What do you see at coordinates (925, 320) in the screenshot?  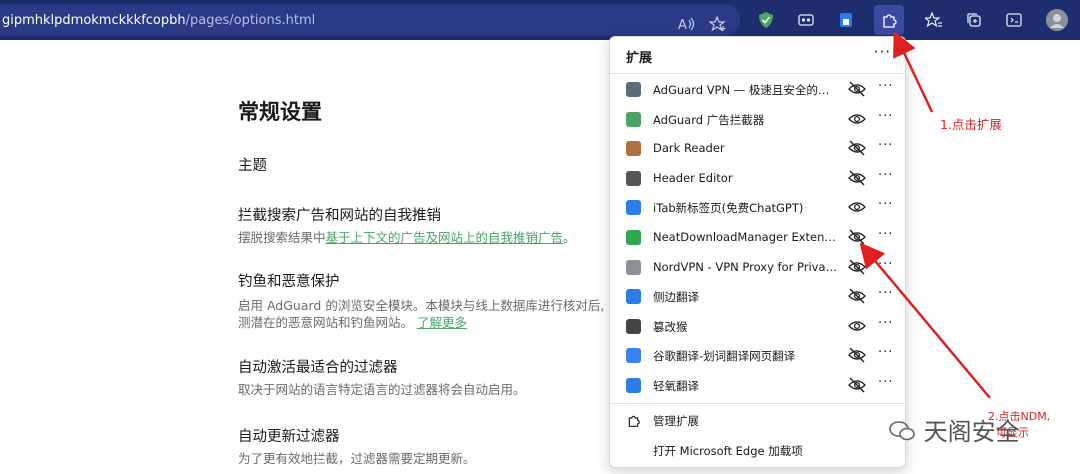 I see `arrow-to-ndm-visibility` at bounding box center [925, 320].